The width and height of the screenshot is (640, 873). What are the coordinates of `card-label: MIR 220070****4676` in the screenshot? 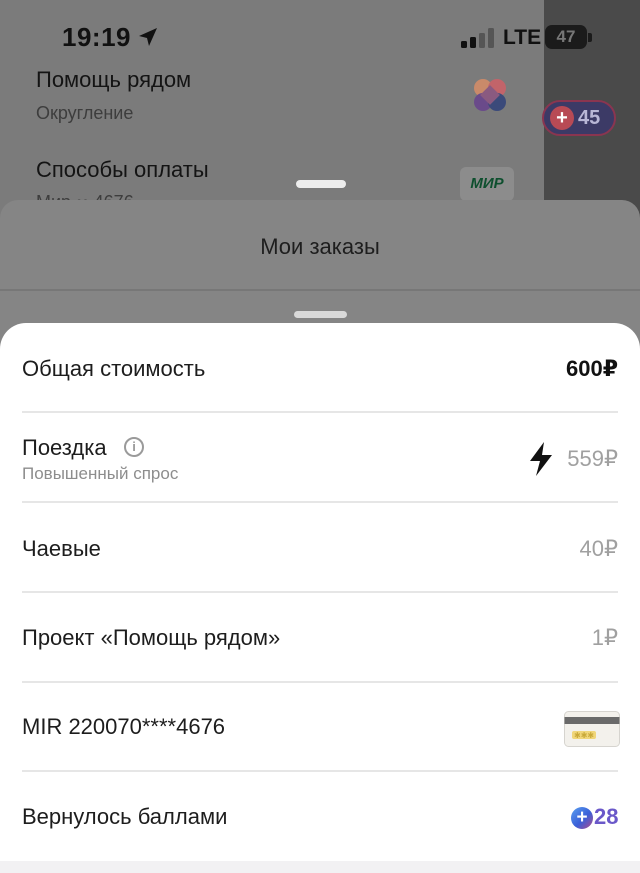 It's located at (124, 726).